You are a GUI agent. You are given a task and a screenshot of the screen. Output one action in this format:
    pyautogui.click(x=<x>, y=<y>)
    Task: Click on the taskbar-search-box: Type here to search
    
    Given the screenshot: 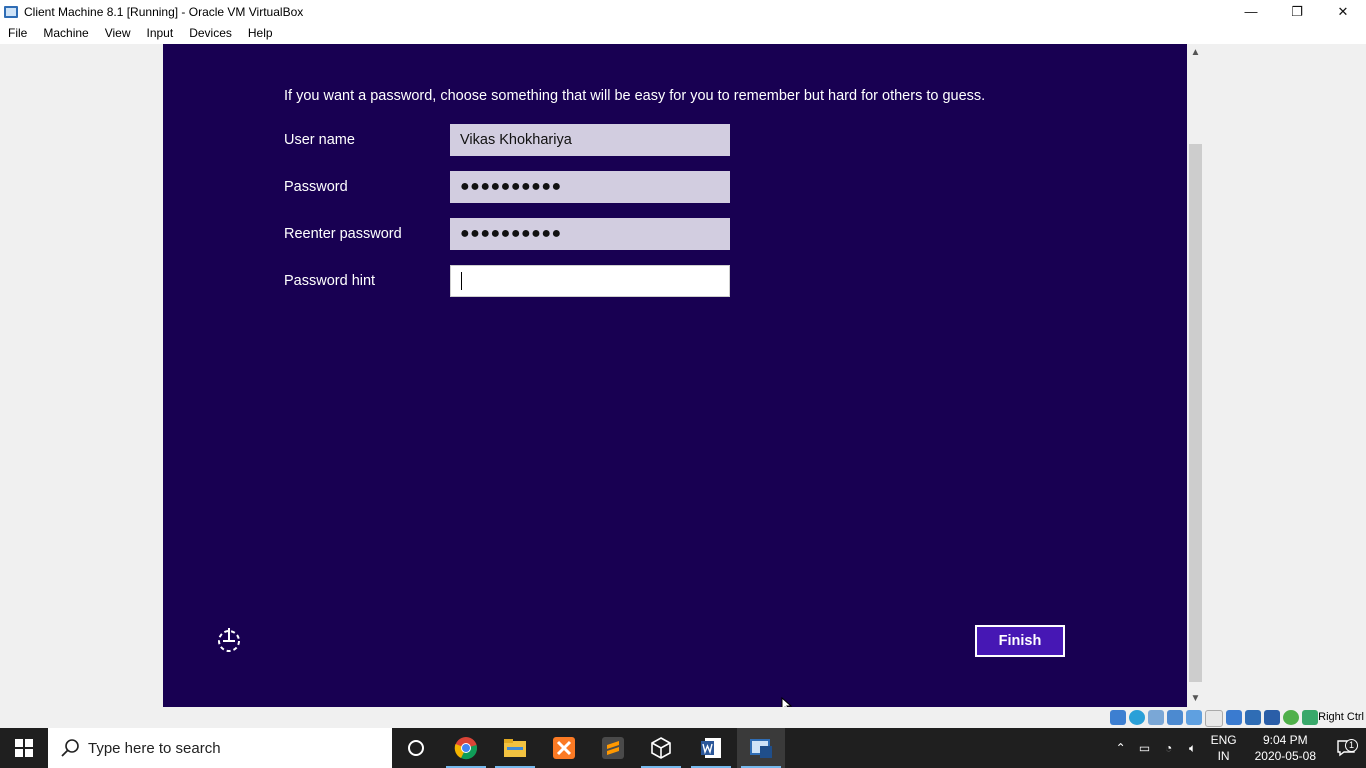 What is the action you would take?
    pyautogui.click(x=220, y=748)
    